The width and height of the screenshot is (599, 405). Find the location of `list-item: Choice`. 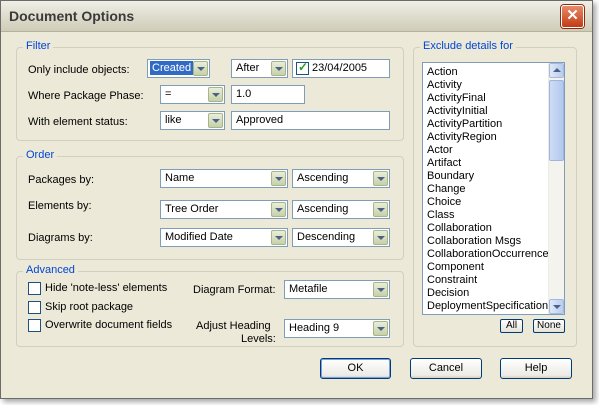

list-item: Choice is located at coordinates (444, 202).